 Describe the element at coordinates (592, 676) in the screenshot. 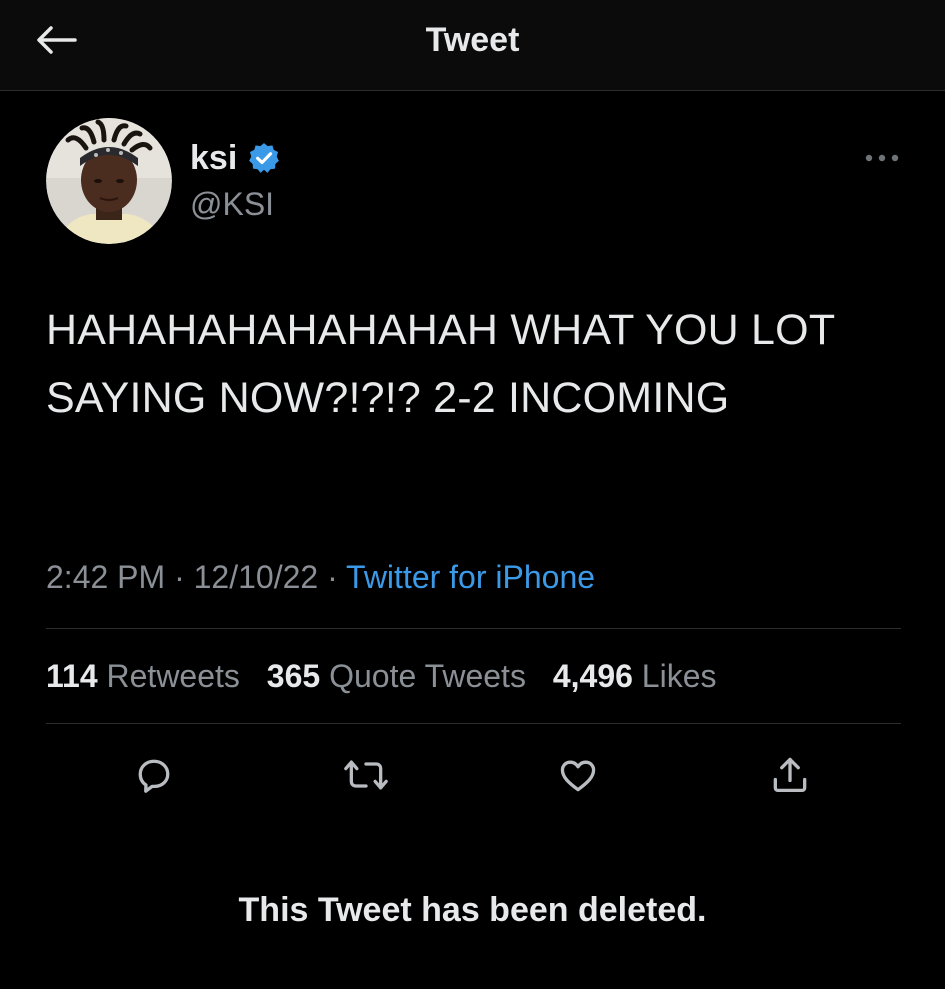

I see `likes-count: 4,496` at that location.